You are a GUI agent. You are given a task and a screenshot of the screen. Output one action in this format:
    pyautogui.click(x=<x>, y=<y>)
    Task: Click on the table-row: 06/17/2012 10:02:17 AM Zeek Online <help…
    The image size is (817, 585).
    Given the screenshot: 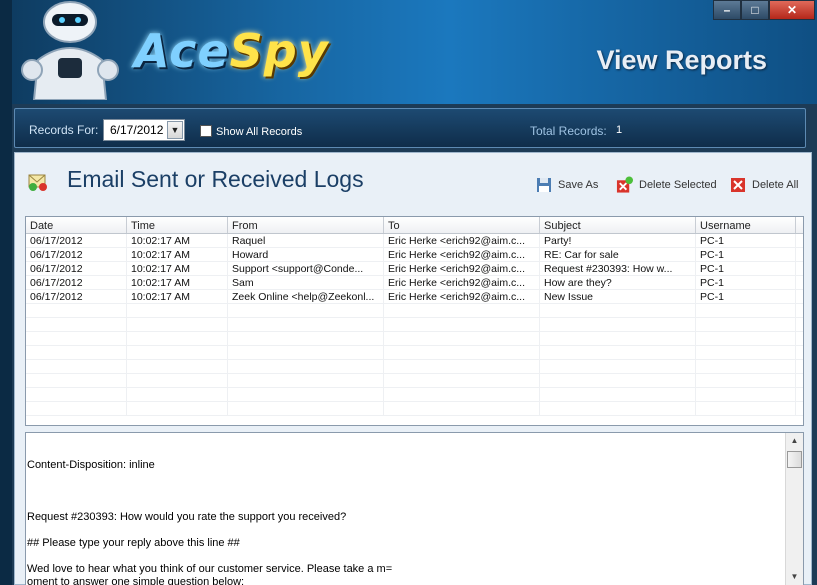 What is the action you would take?
    pyautogui.click(x=414, y=297)
    